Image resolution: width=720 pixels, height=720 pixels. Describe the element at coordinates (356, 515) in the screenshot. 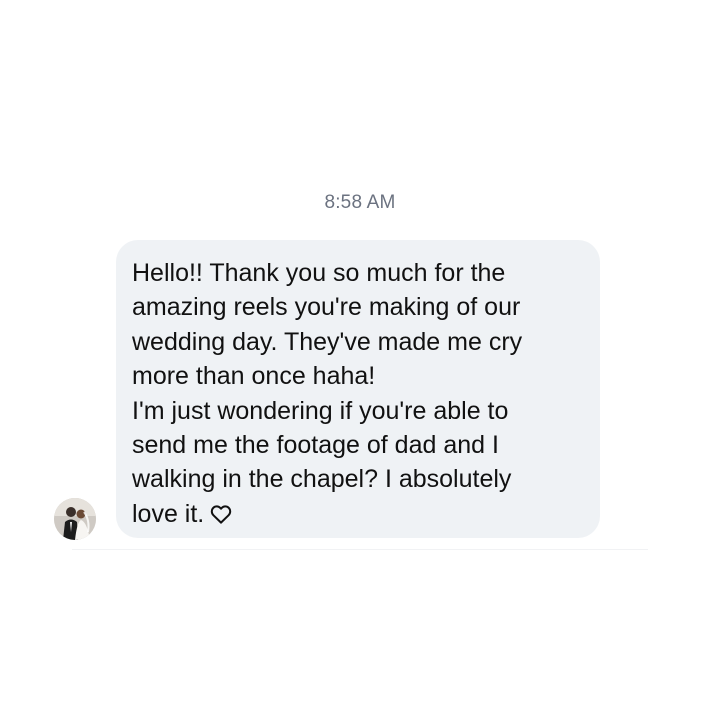

I see `message-last-line: love it.` at that location.